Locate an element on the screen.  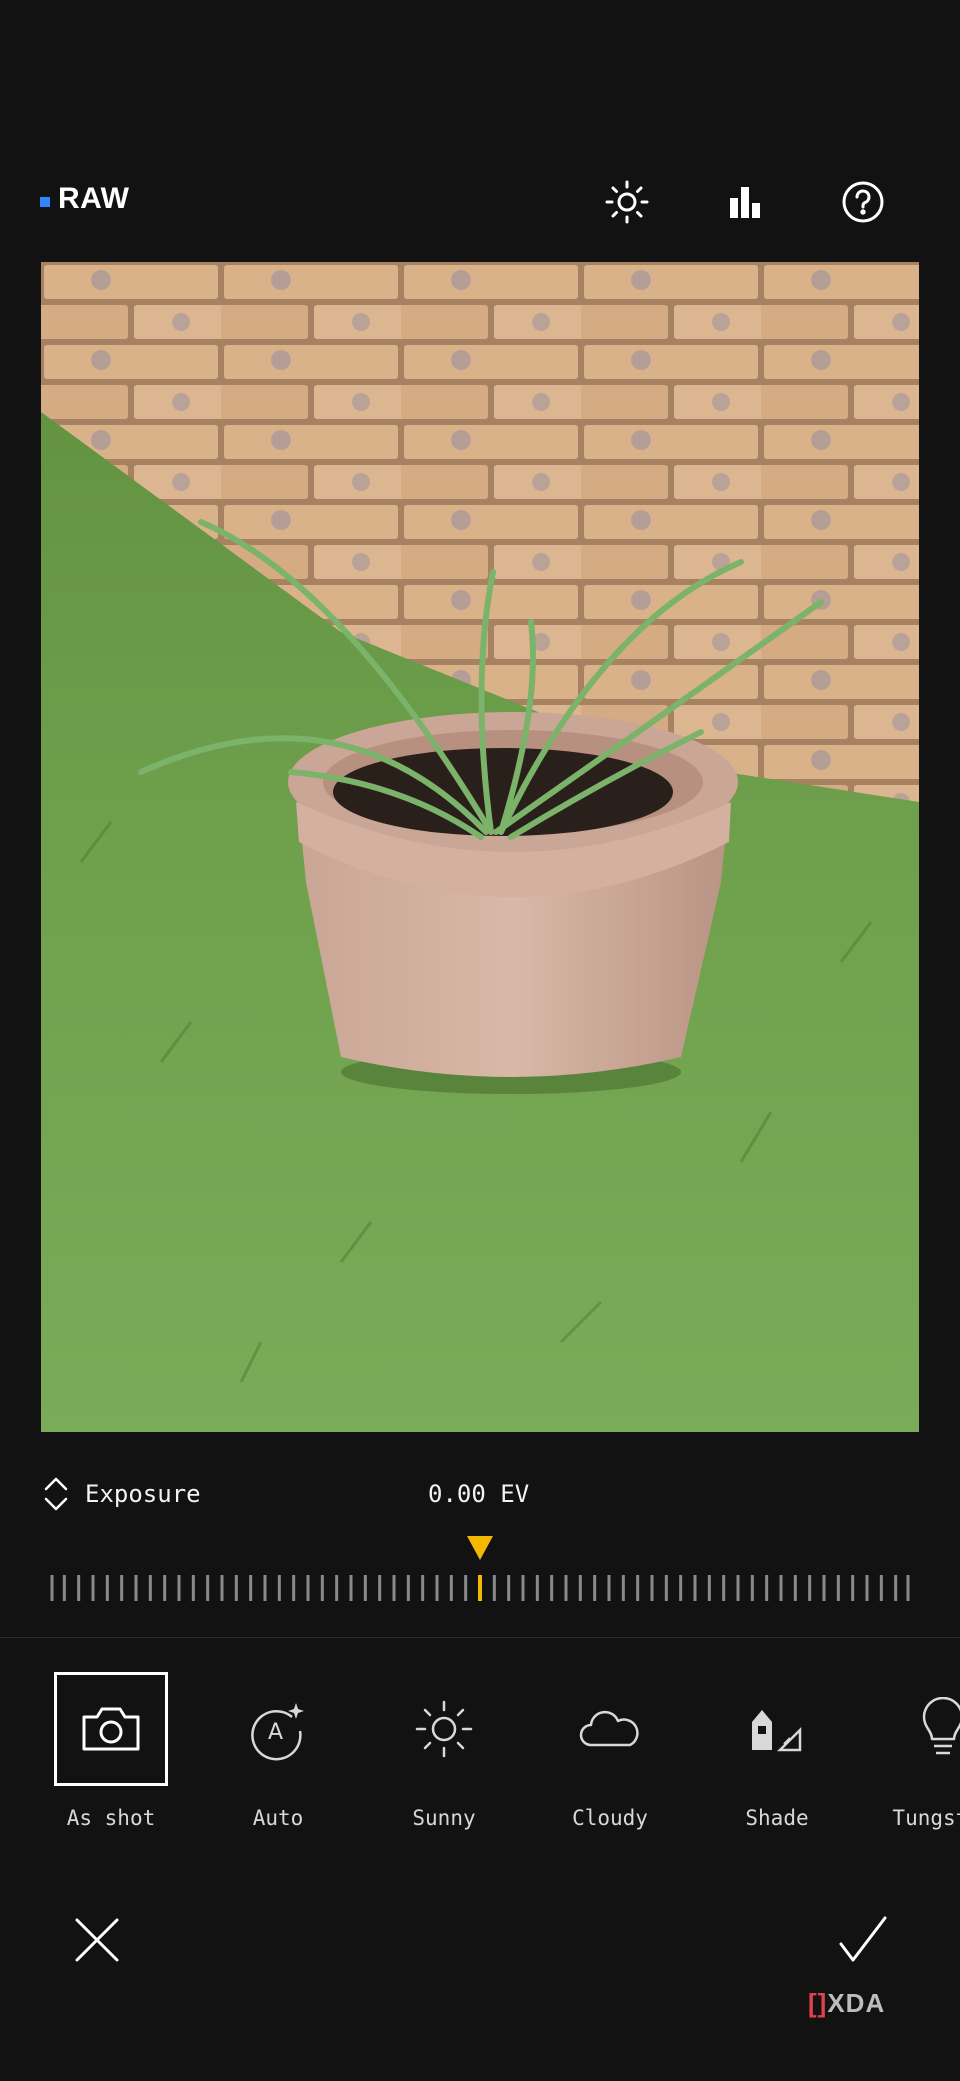
watermark-text: XDA is located at coordinates (856, 2003).